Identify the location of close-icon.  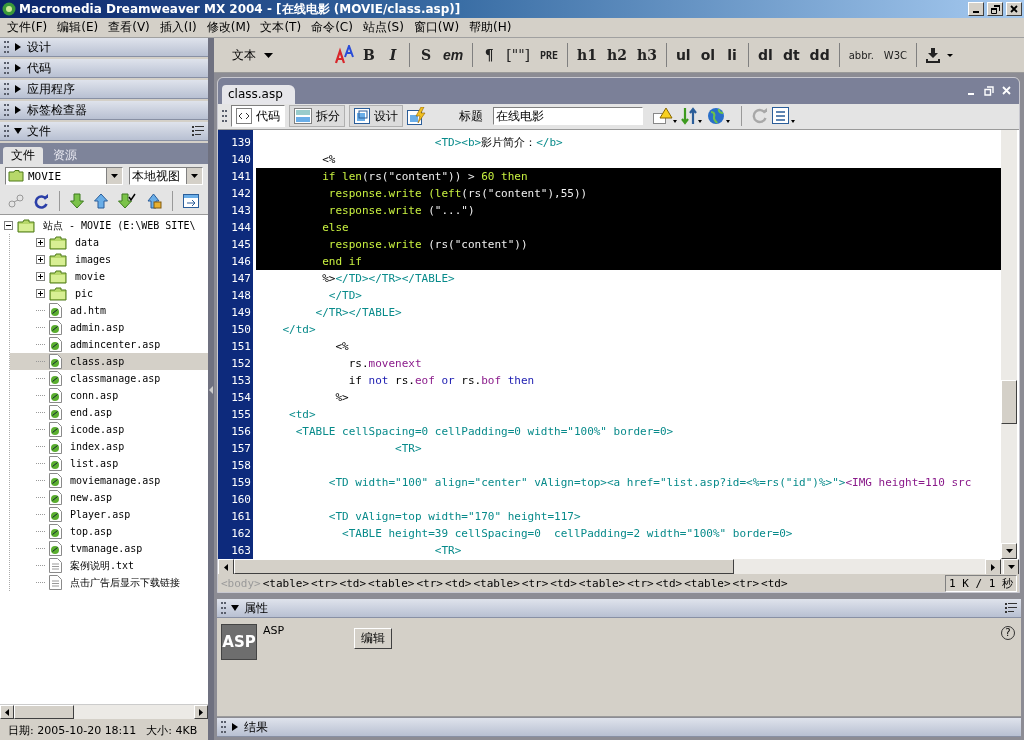
(1006, 91).